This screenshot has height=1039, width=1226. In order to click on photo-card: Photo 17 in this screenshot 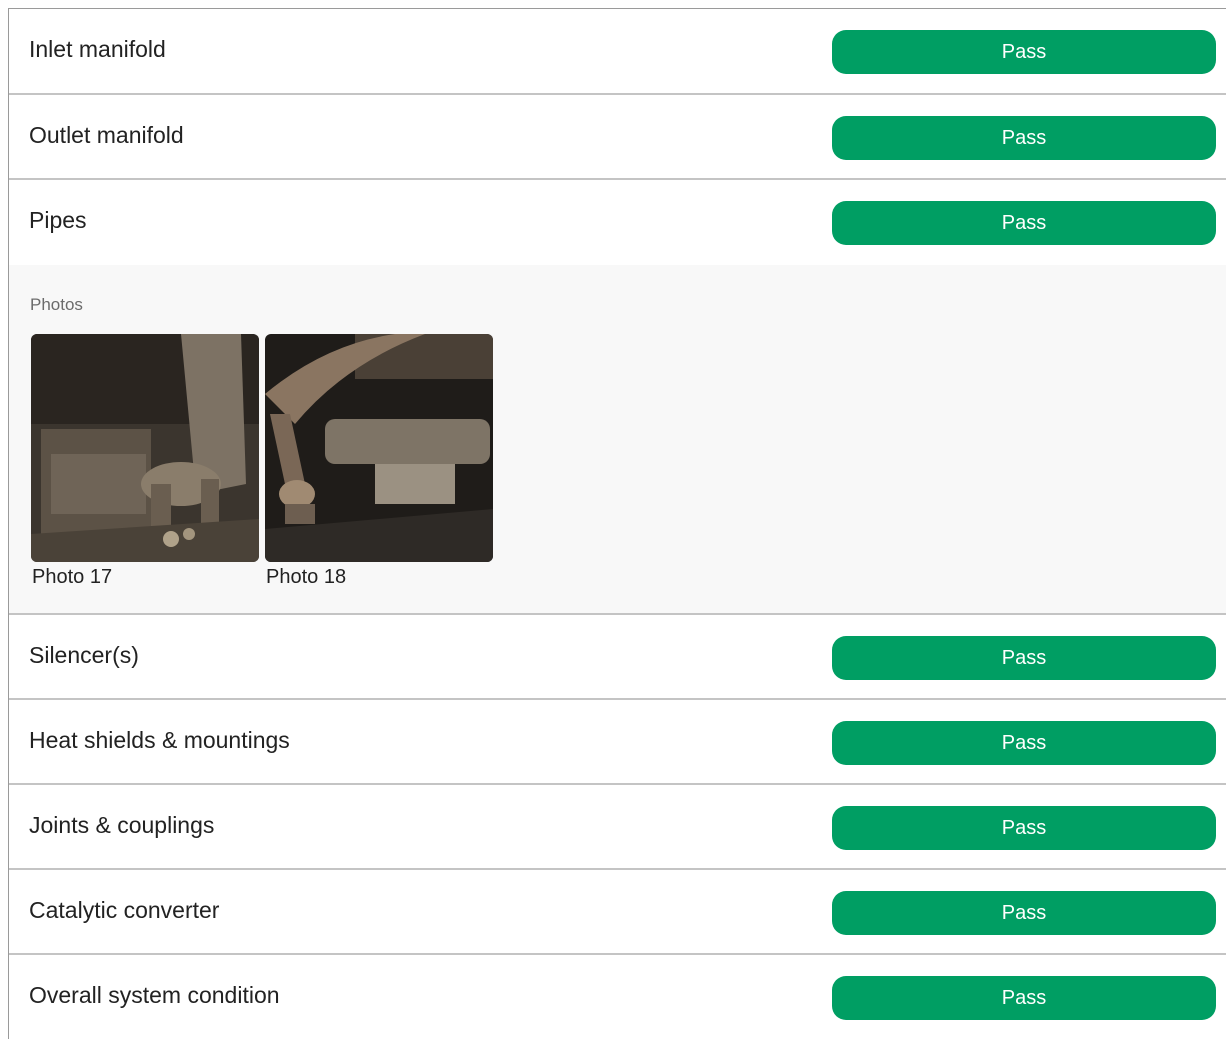, I will do `click(145, 461)`.